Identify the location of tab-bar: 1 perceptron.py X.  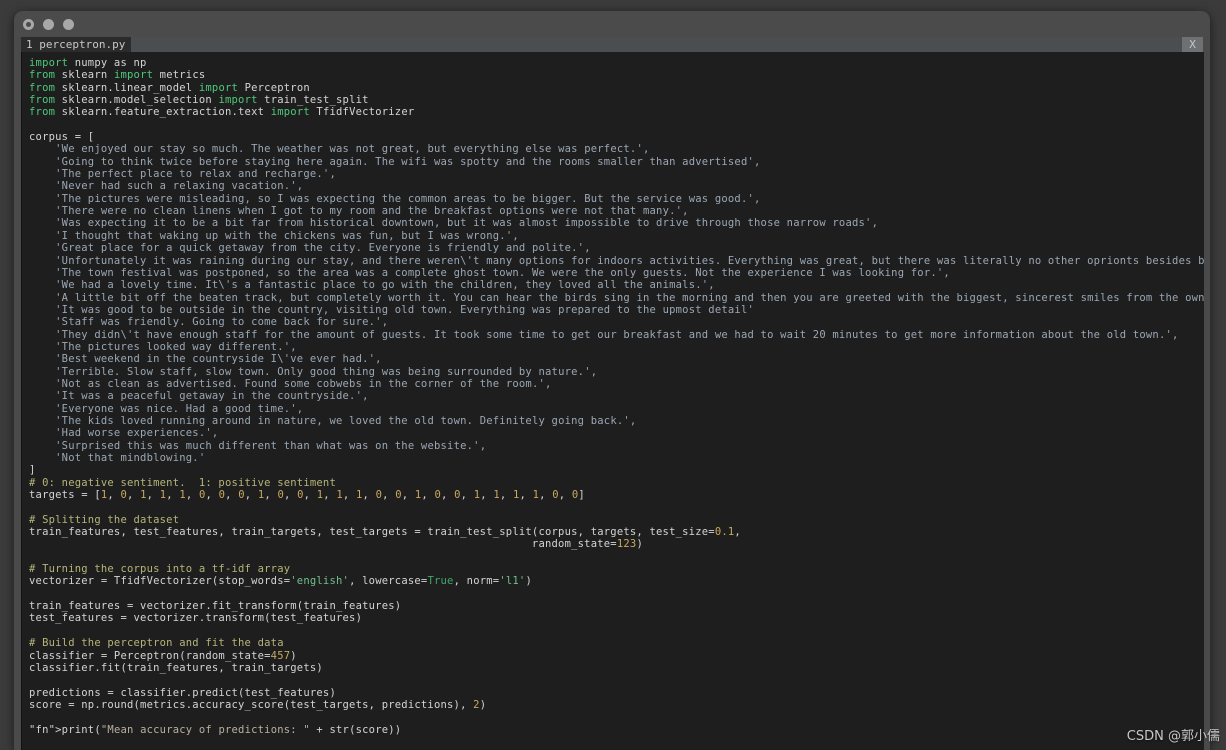
(612, 44).